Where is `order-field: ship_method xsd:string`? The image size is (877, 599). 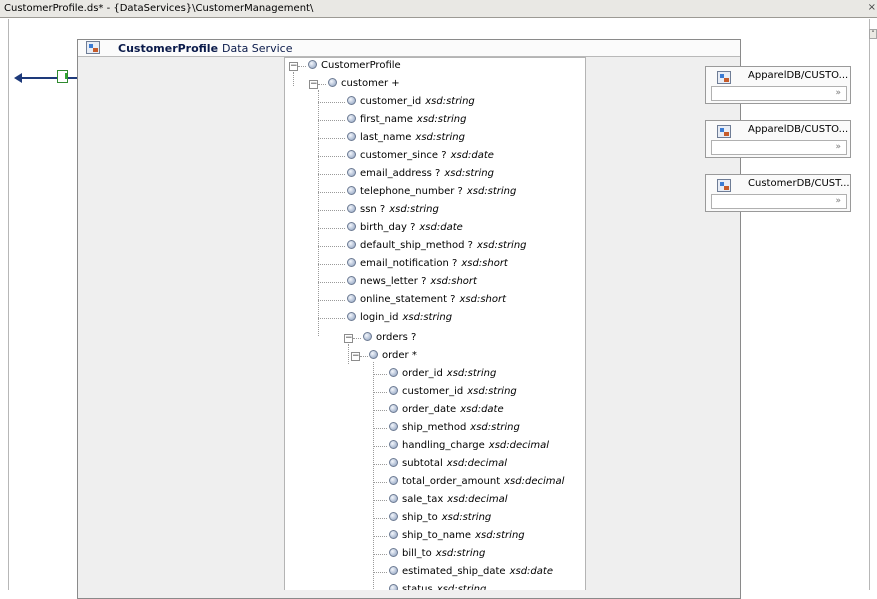
order-field: ship_method xsd:string is located at coordinates (454, 428).